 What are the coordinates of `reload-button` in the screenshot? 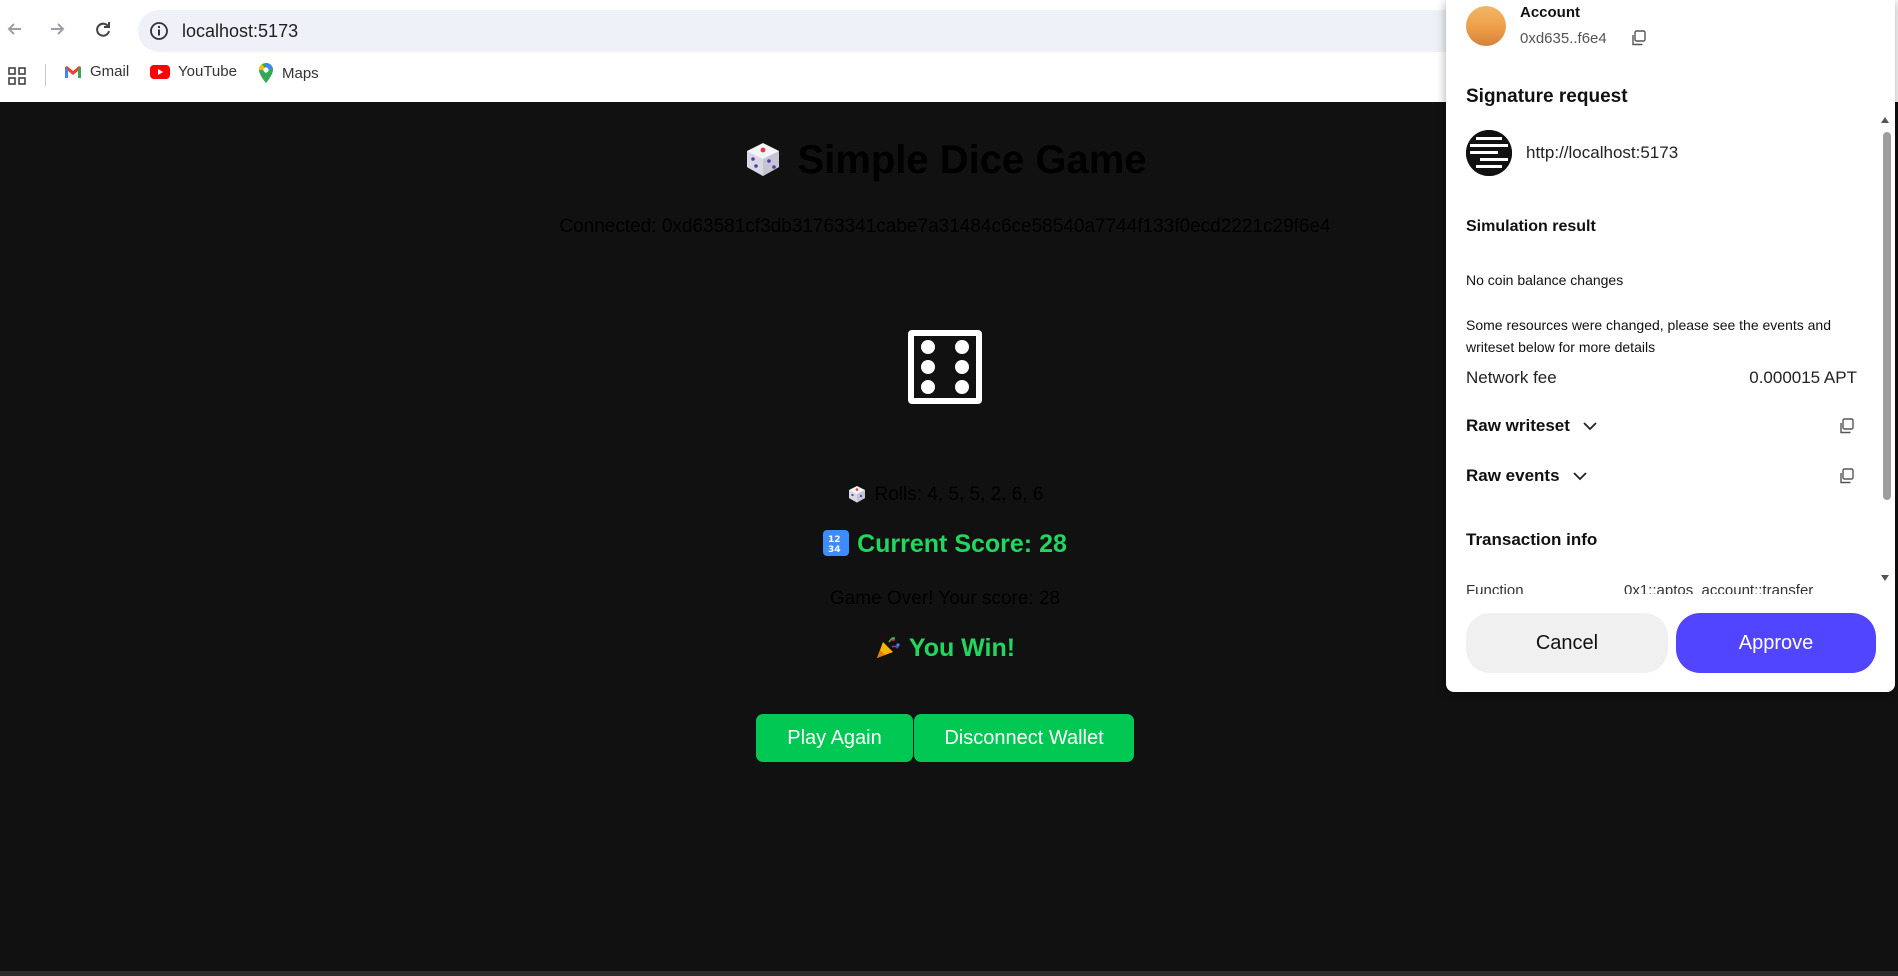 It's located at (103, 29).